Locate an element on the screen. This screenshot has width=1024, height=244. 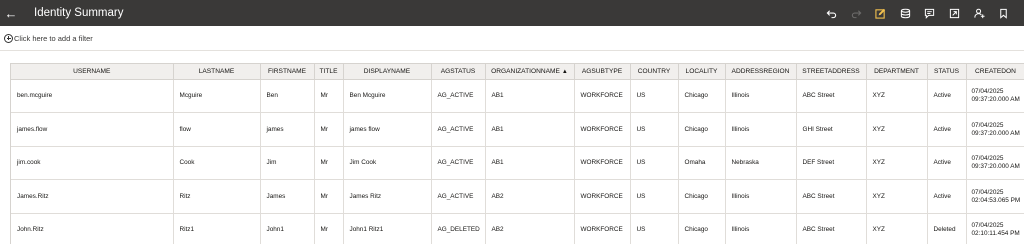
cell-username: ben.mcguire is located at coordinates (92, 96).